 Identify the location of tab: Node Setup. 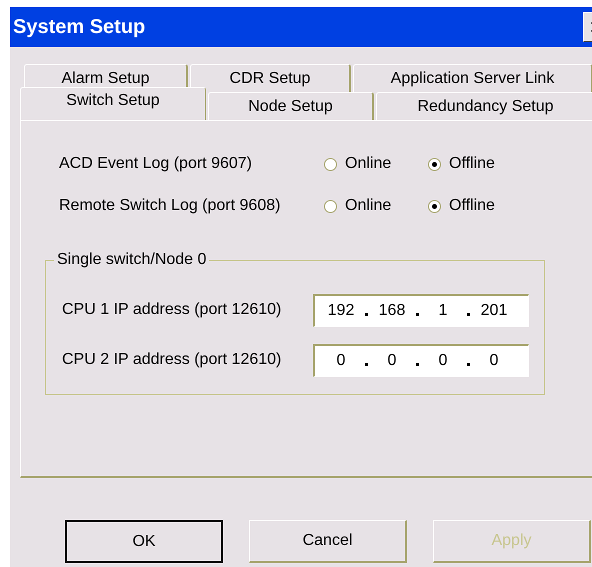
(291, 106).